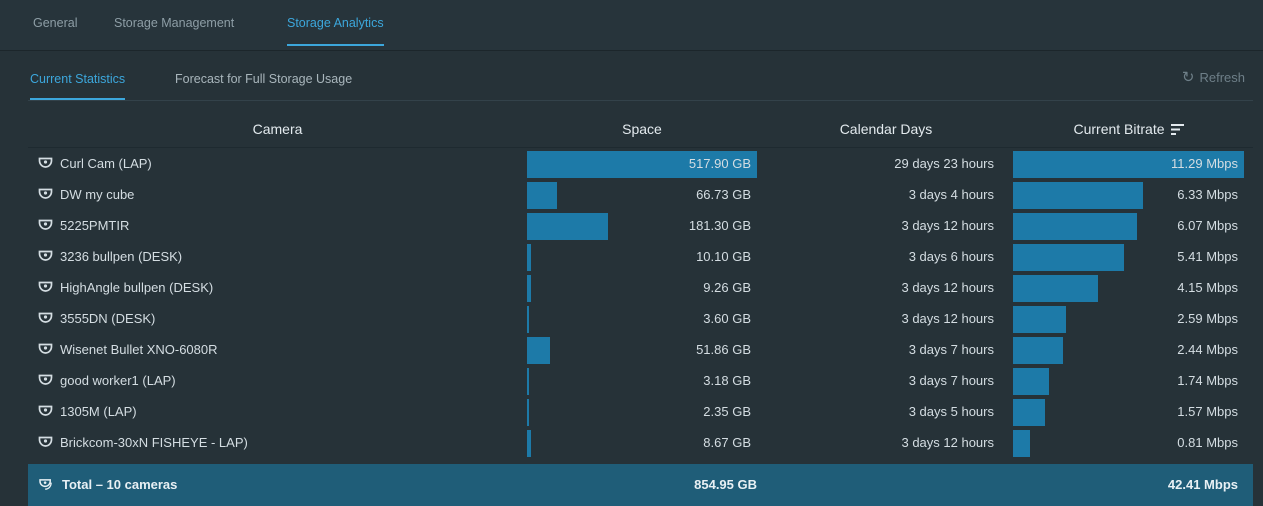  Describe the element at coordinates (1128, 411) in the screenshot. I see `bitrate-cell: 1.57 Mbps` at that location.